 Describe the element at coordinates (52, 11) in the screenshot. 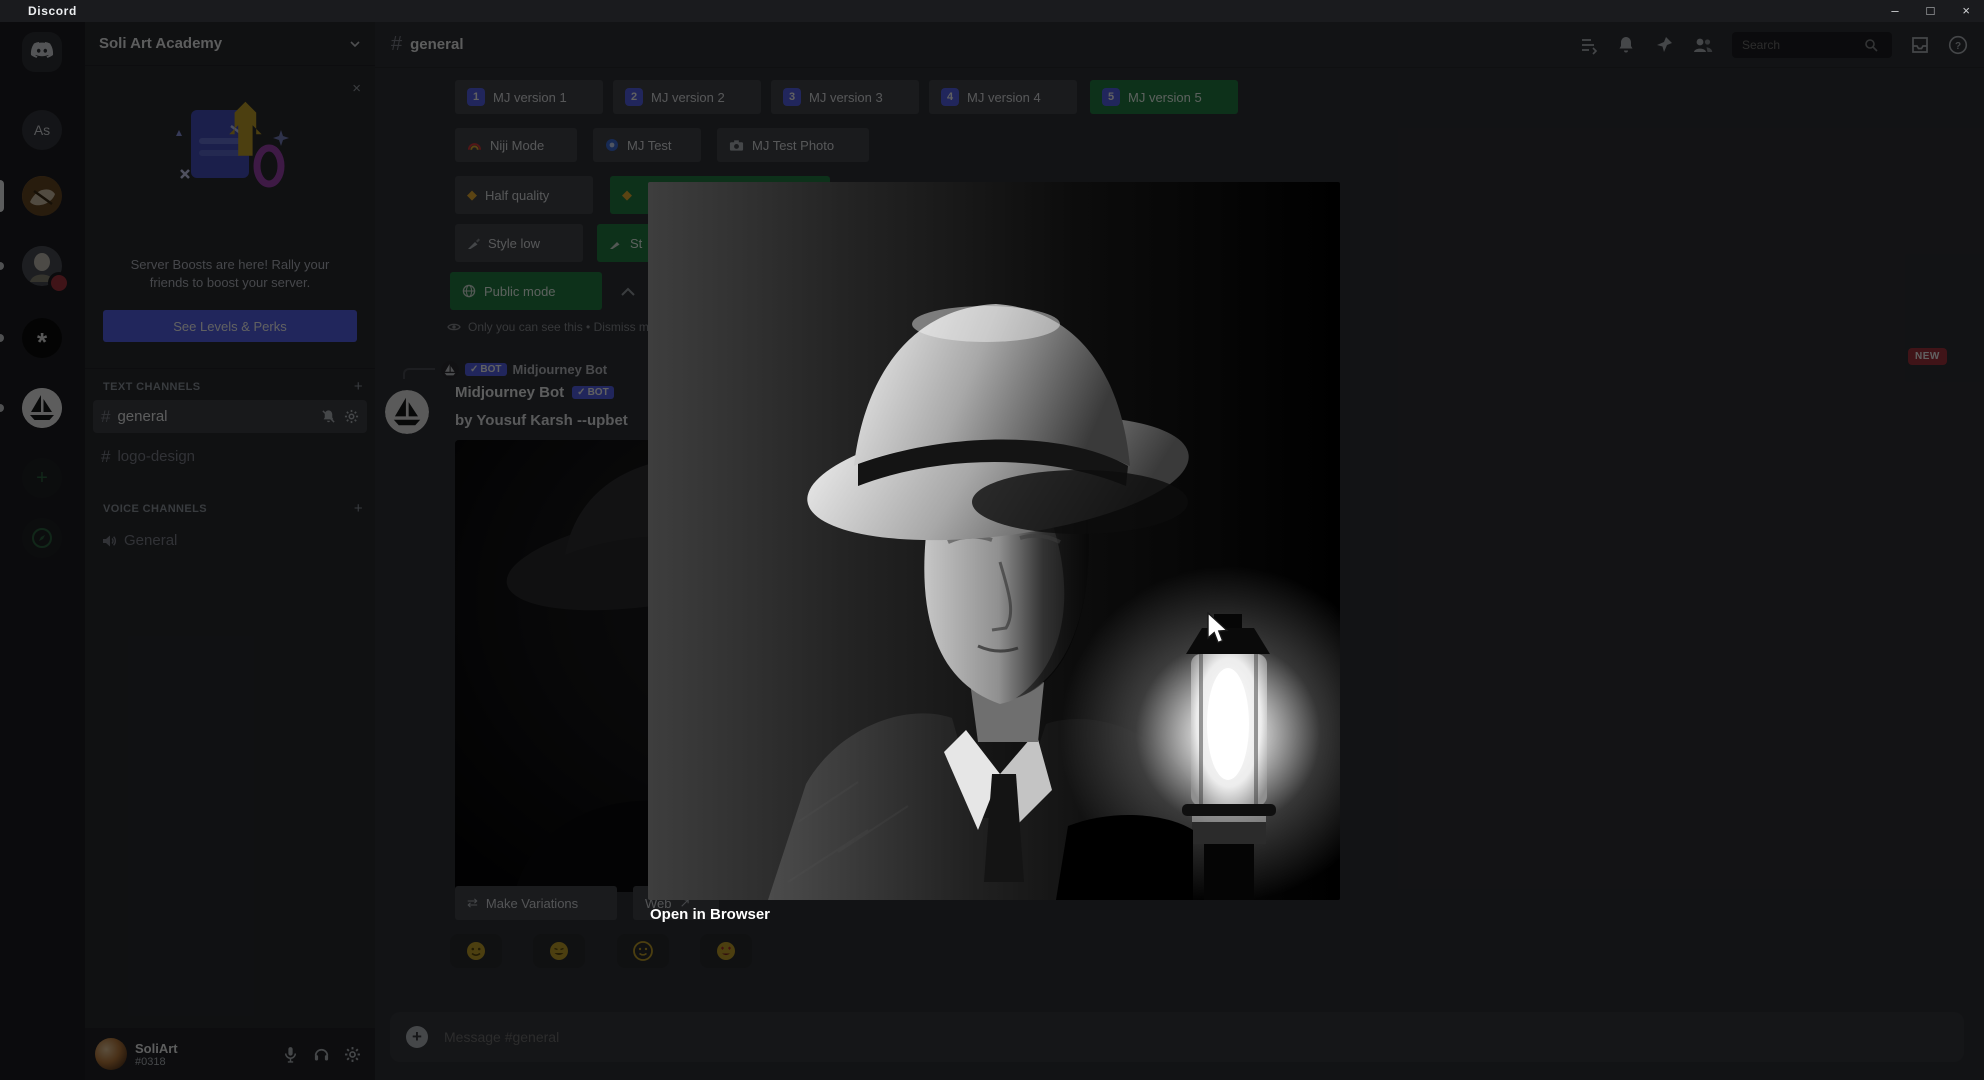

I see `app-logo-text: Discord` at that location.